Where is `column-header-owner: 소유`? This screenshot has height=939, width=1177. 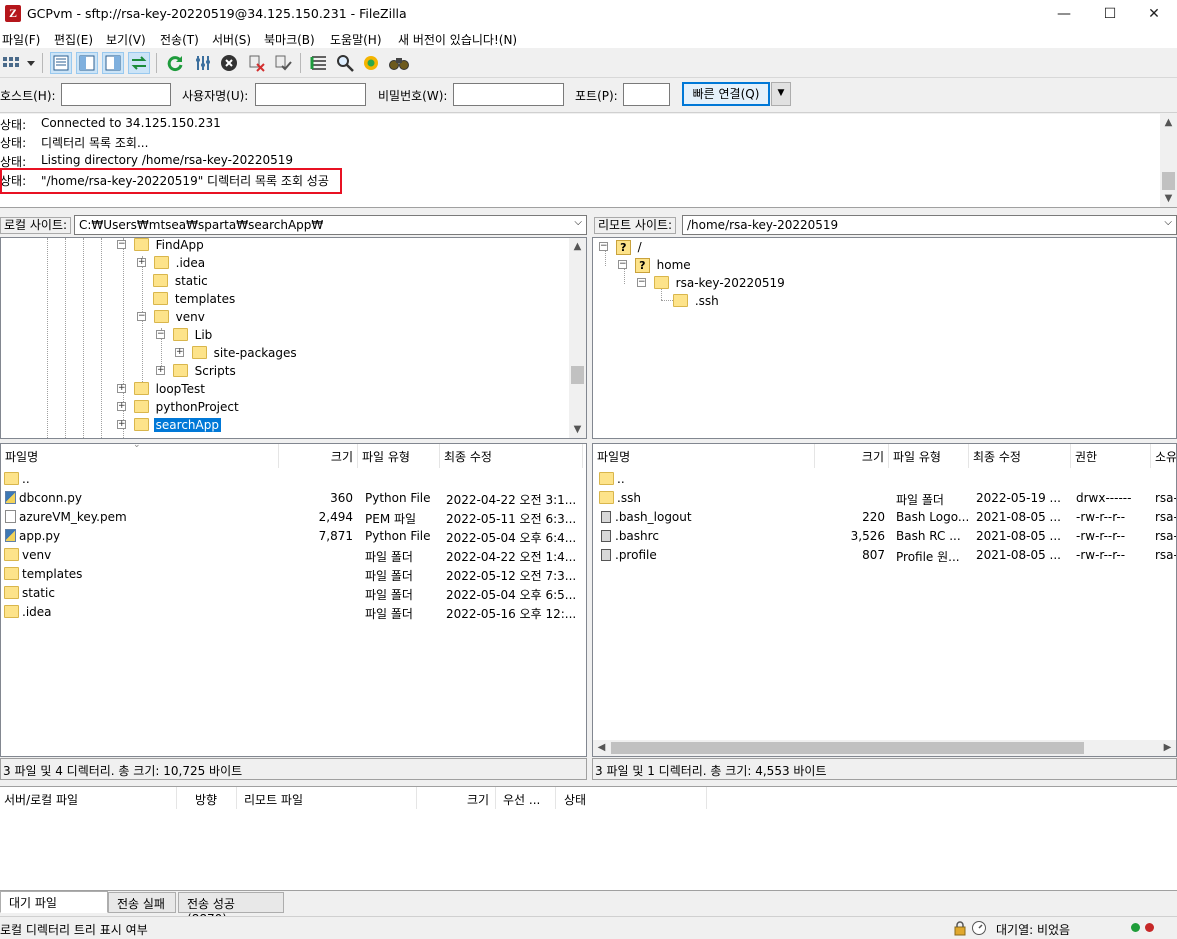 column-header-owner: 소유 is located at coordinates (1163, 456).